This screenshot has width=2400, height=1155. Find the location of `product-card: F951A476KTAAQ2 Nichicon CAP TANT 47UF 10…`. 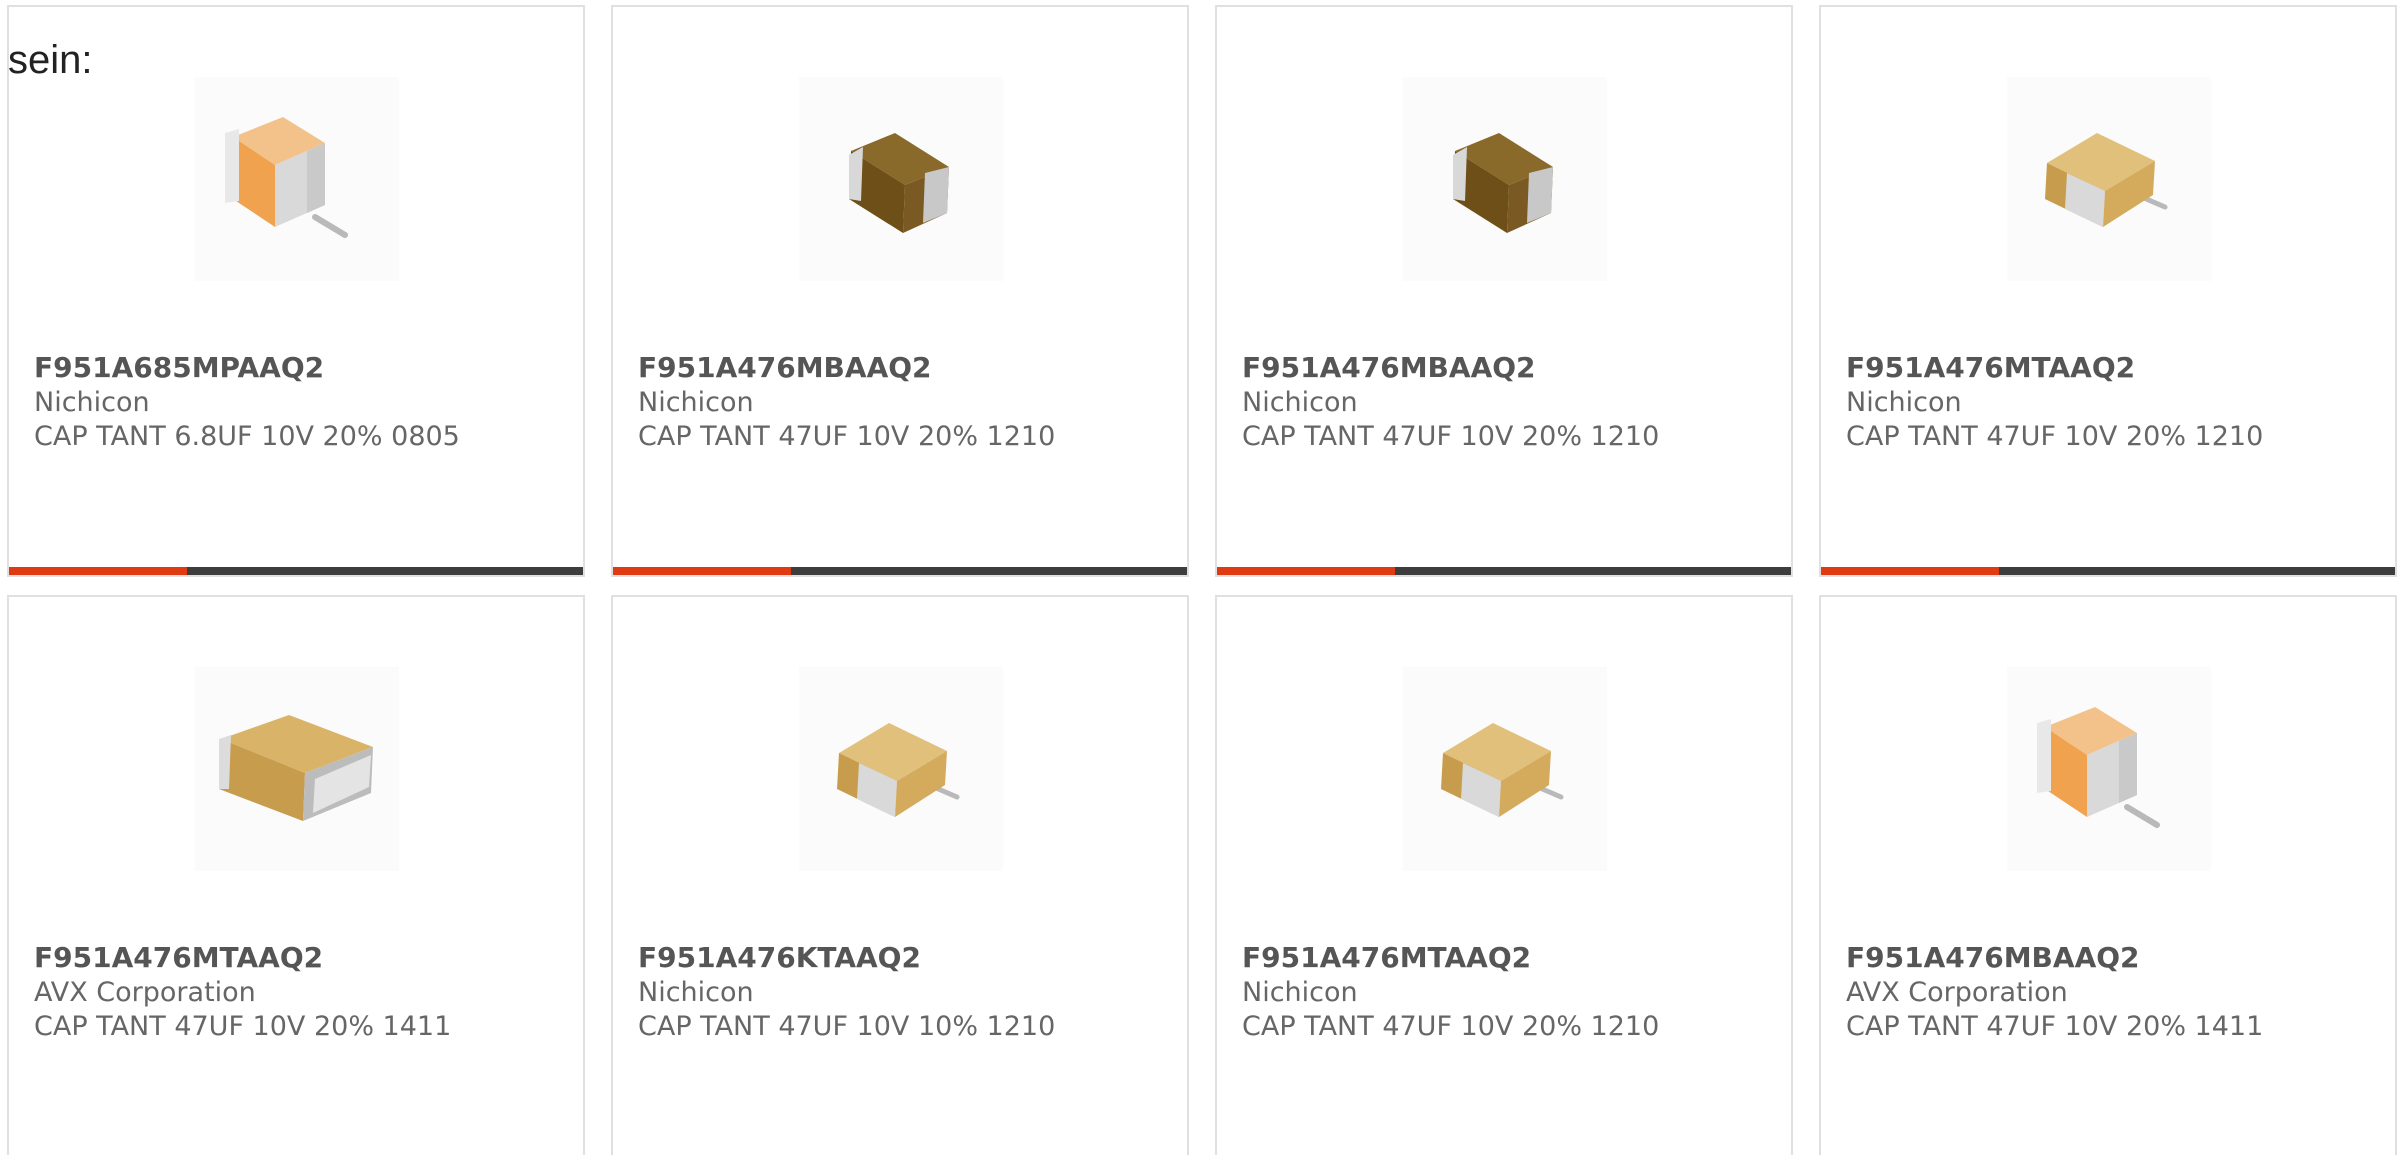

product-card: F951A476KTAAQ2 Nichicon CAP TANT 47UF 10… is located at coordinates (900, 875).